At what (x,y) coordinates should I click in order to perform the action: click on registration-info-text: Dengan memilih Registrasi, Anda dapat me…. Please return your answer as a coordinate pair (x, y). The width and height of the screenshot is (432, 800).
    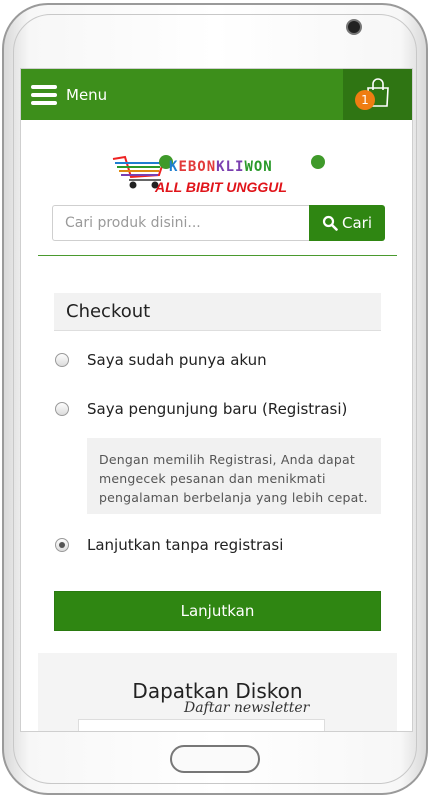
    Looking at the image, I should click on (233, 478).